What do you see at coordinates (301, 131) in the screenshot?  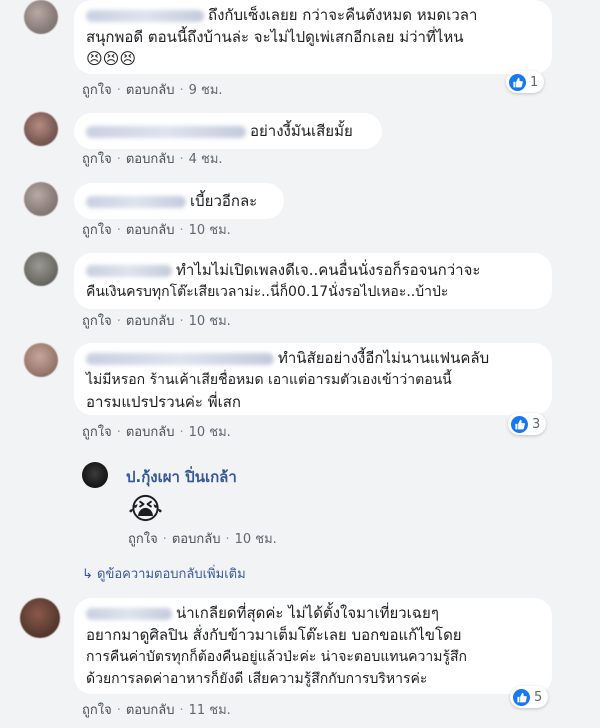 I see `comment-text: อย่างงี้มันเสียมั้ย` at bounding box center [301, 131].